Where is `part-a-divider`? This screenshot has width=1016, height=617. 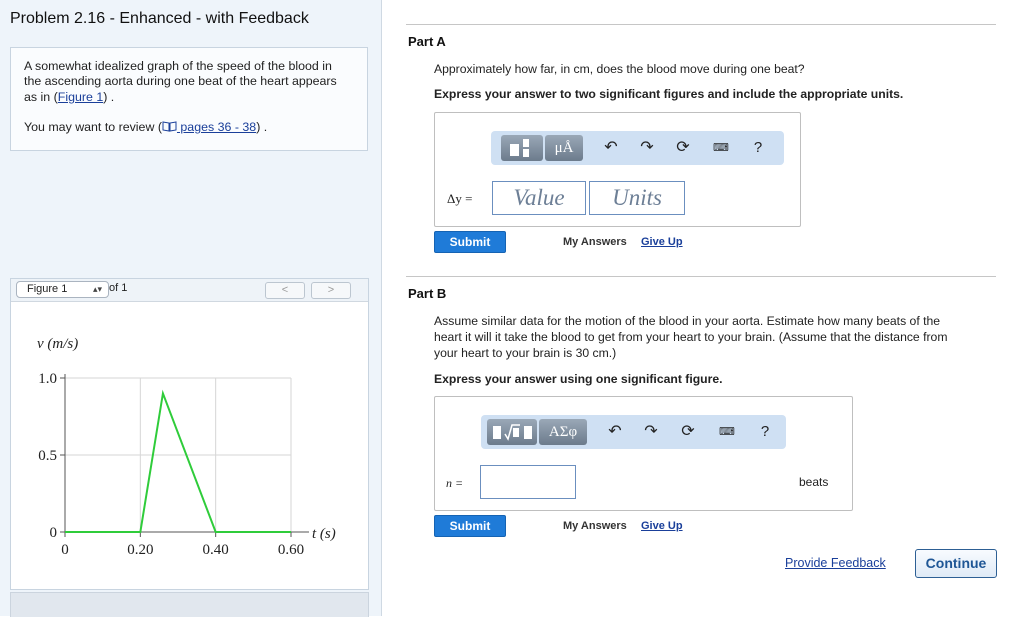
part-a-divider is located at coordinates (701, 24).